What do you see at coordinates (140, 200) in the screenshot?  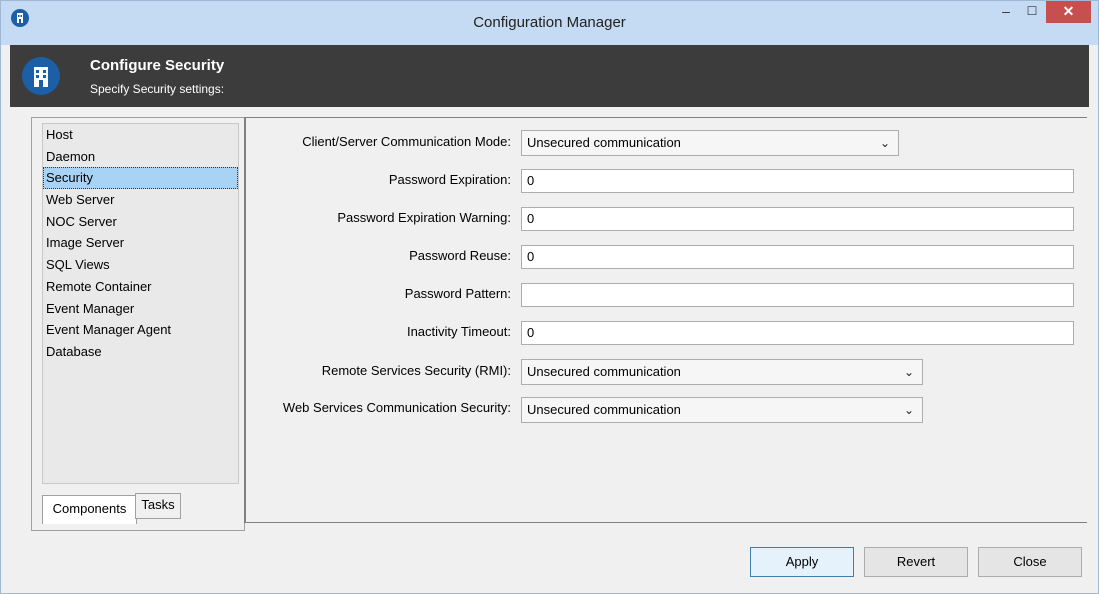 I see `sidebar-item-web-server: Web Server` at bounding box center [140, 200].